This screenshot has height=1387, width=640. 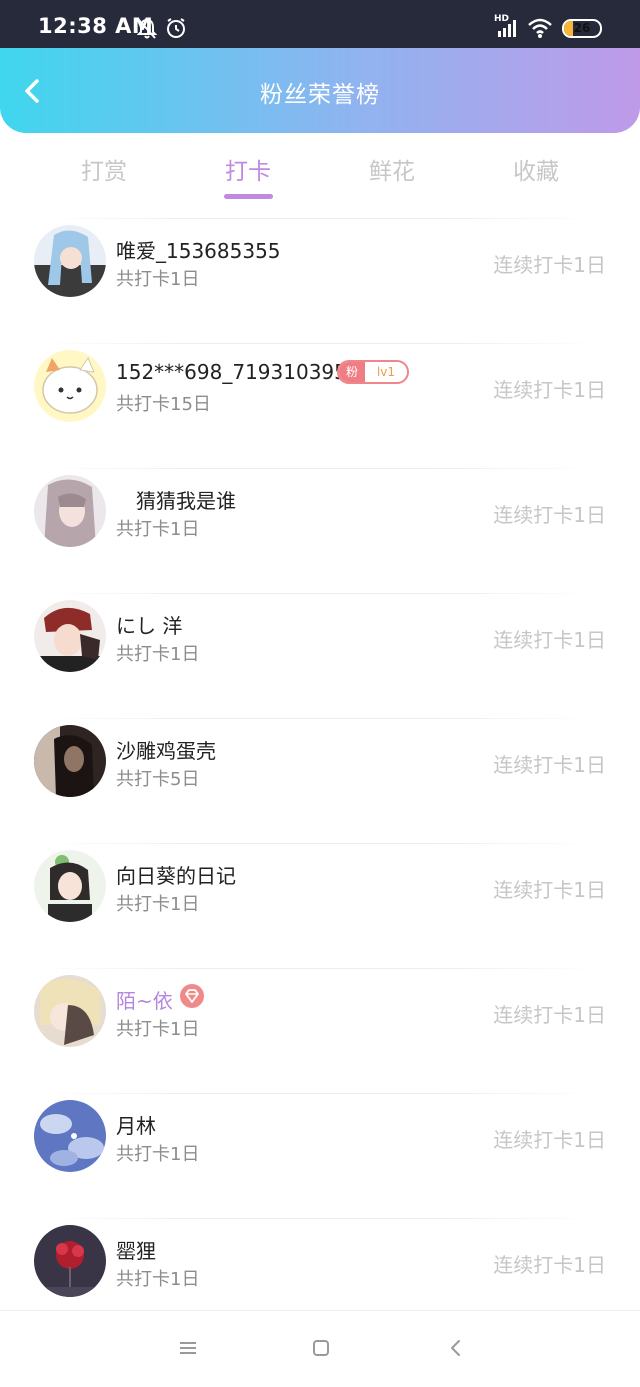 I want to click on user-name: 152***698_719310395, so click(x=231, y=372).